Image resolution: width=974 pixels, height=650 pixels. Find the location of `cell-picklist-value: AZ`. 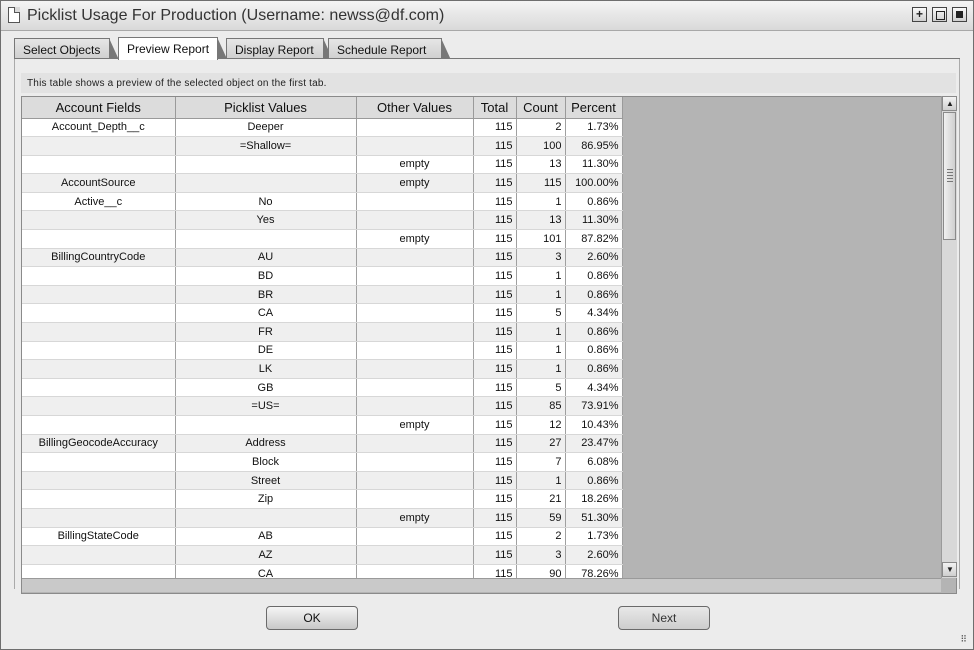

cell-picklist-value: AZ is located at coordinates (266, 555).